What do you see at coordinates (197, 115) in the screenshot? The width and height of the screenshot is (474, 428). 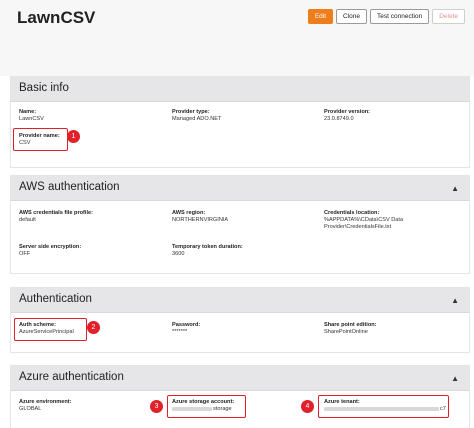 I see `provider-type-field: Provider type: Managed ADO.NET` at bounding box center [197, 115].